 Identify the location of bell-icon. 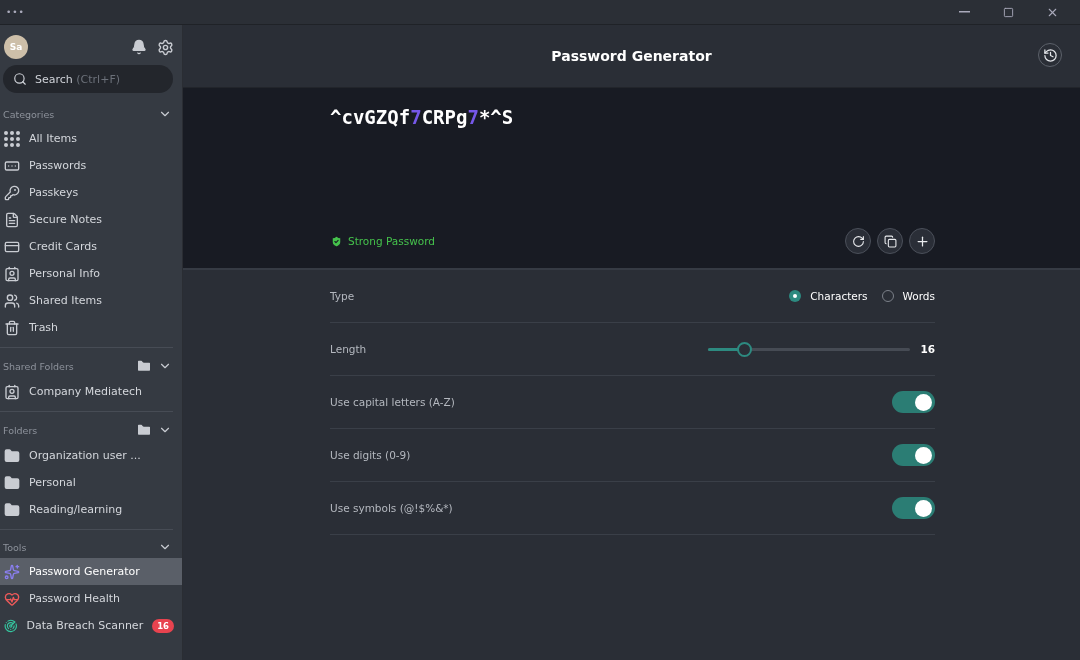
(139, 47).